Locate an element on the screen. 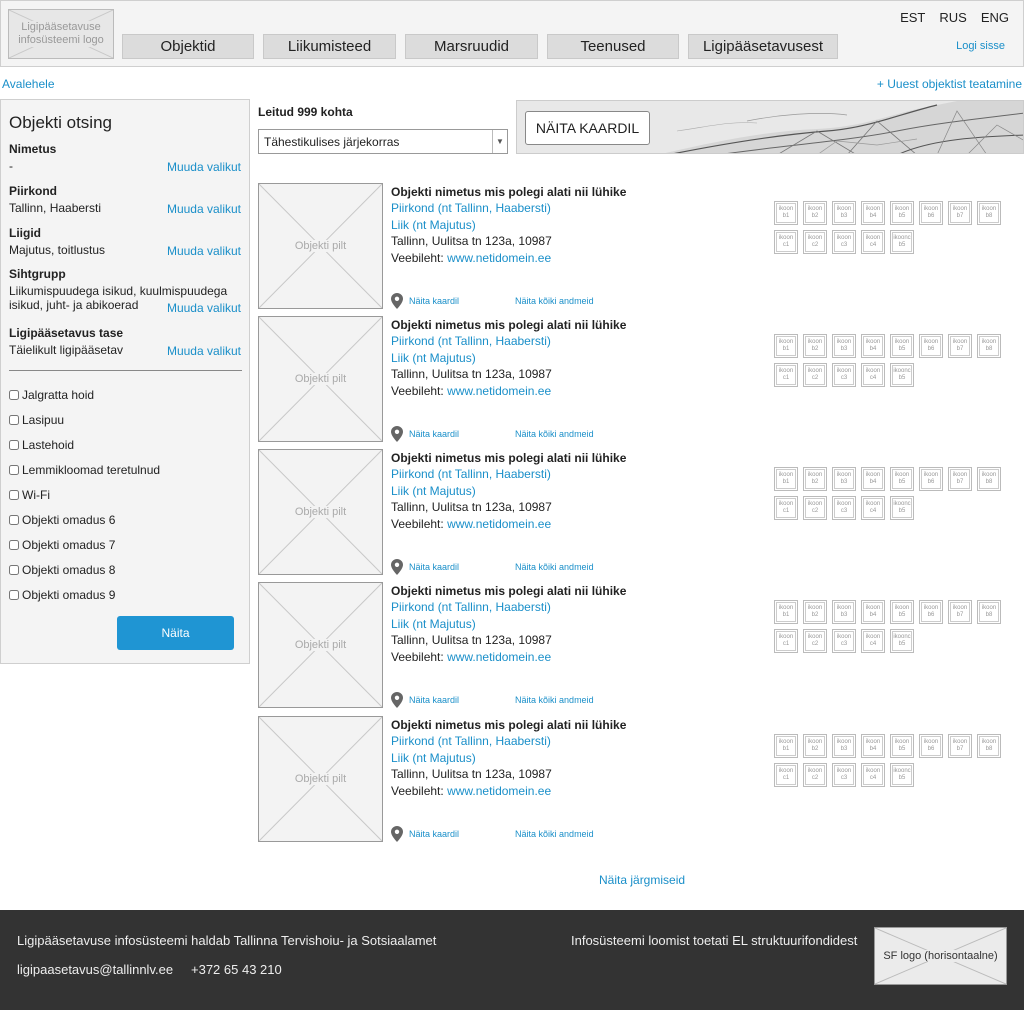  checkbox-omadus-6: Objekti omadus 6 is located at coordinates (62, 520).